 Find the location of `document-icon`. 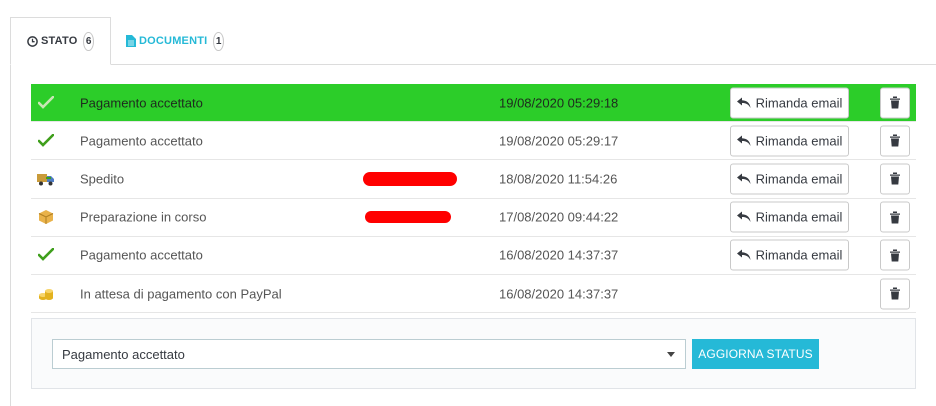

document-icon is located at coordinates (131, 41).